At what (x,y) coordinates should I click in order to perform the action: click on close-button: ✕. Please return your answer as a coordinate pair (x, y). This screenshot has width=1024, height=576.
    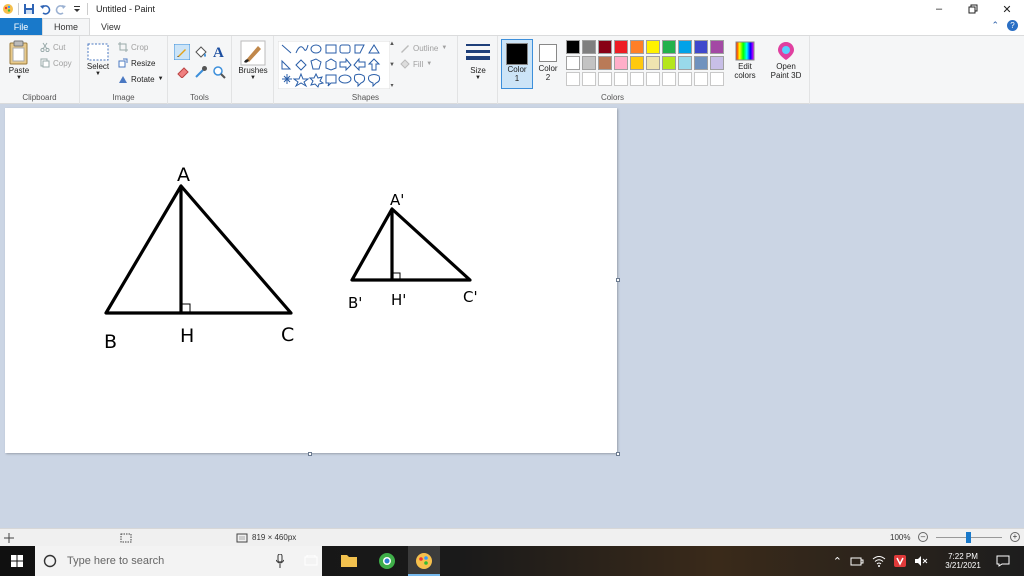
    Looking at the image, I should click on (1007, 9).